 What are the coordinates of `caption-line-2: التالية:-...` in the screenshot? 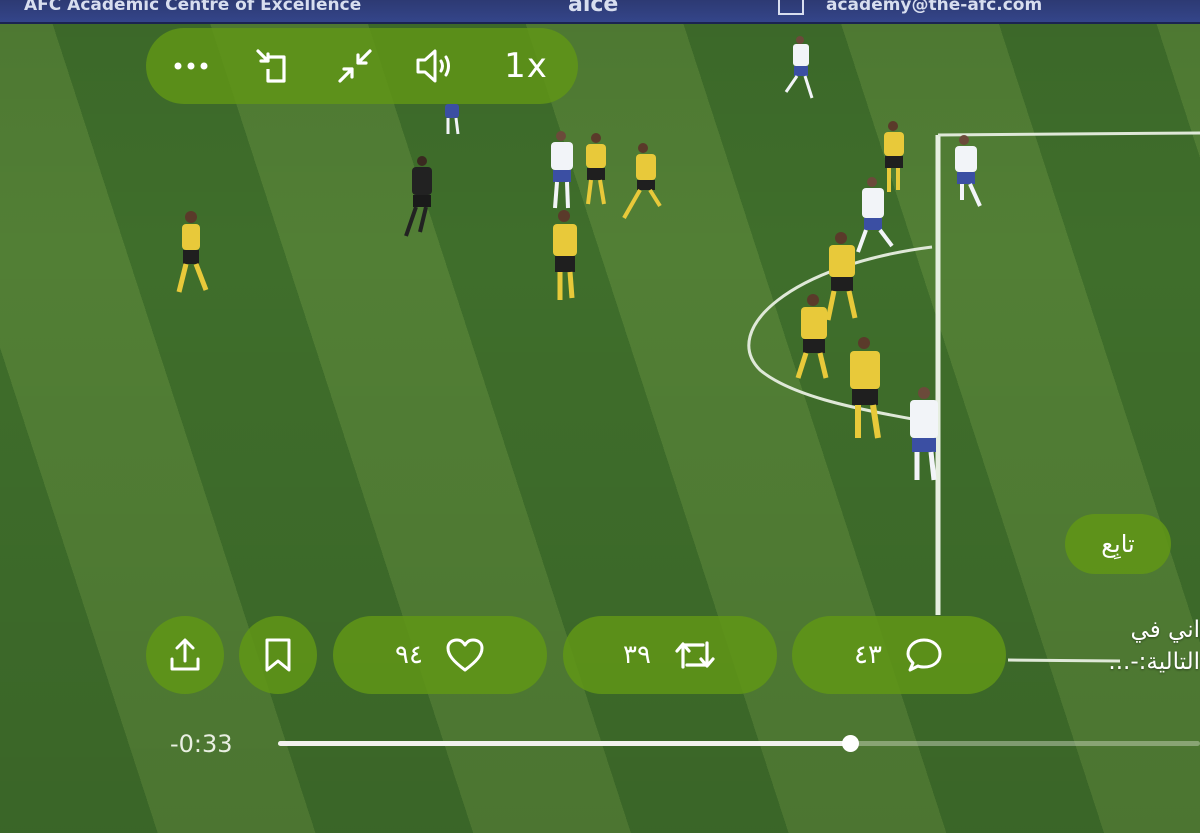 It's located at (1154, 662).